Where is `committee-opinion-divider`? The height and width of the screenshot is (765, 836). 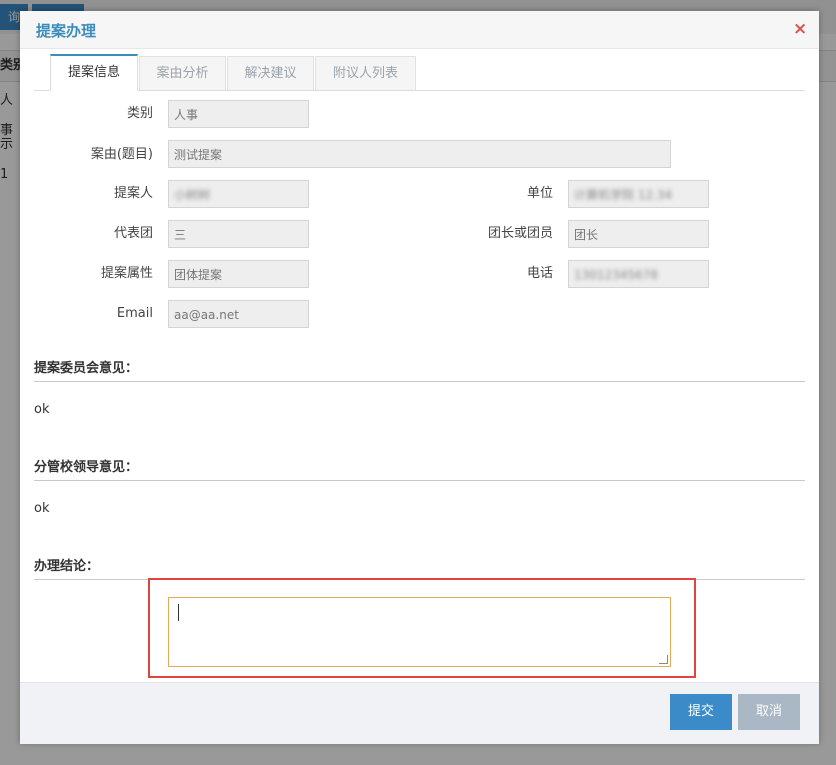 committee-opinion-divider is located at coordinates (419, 381).